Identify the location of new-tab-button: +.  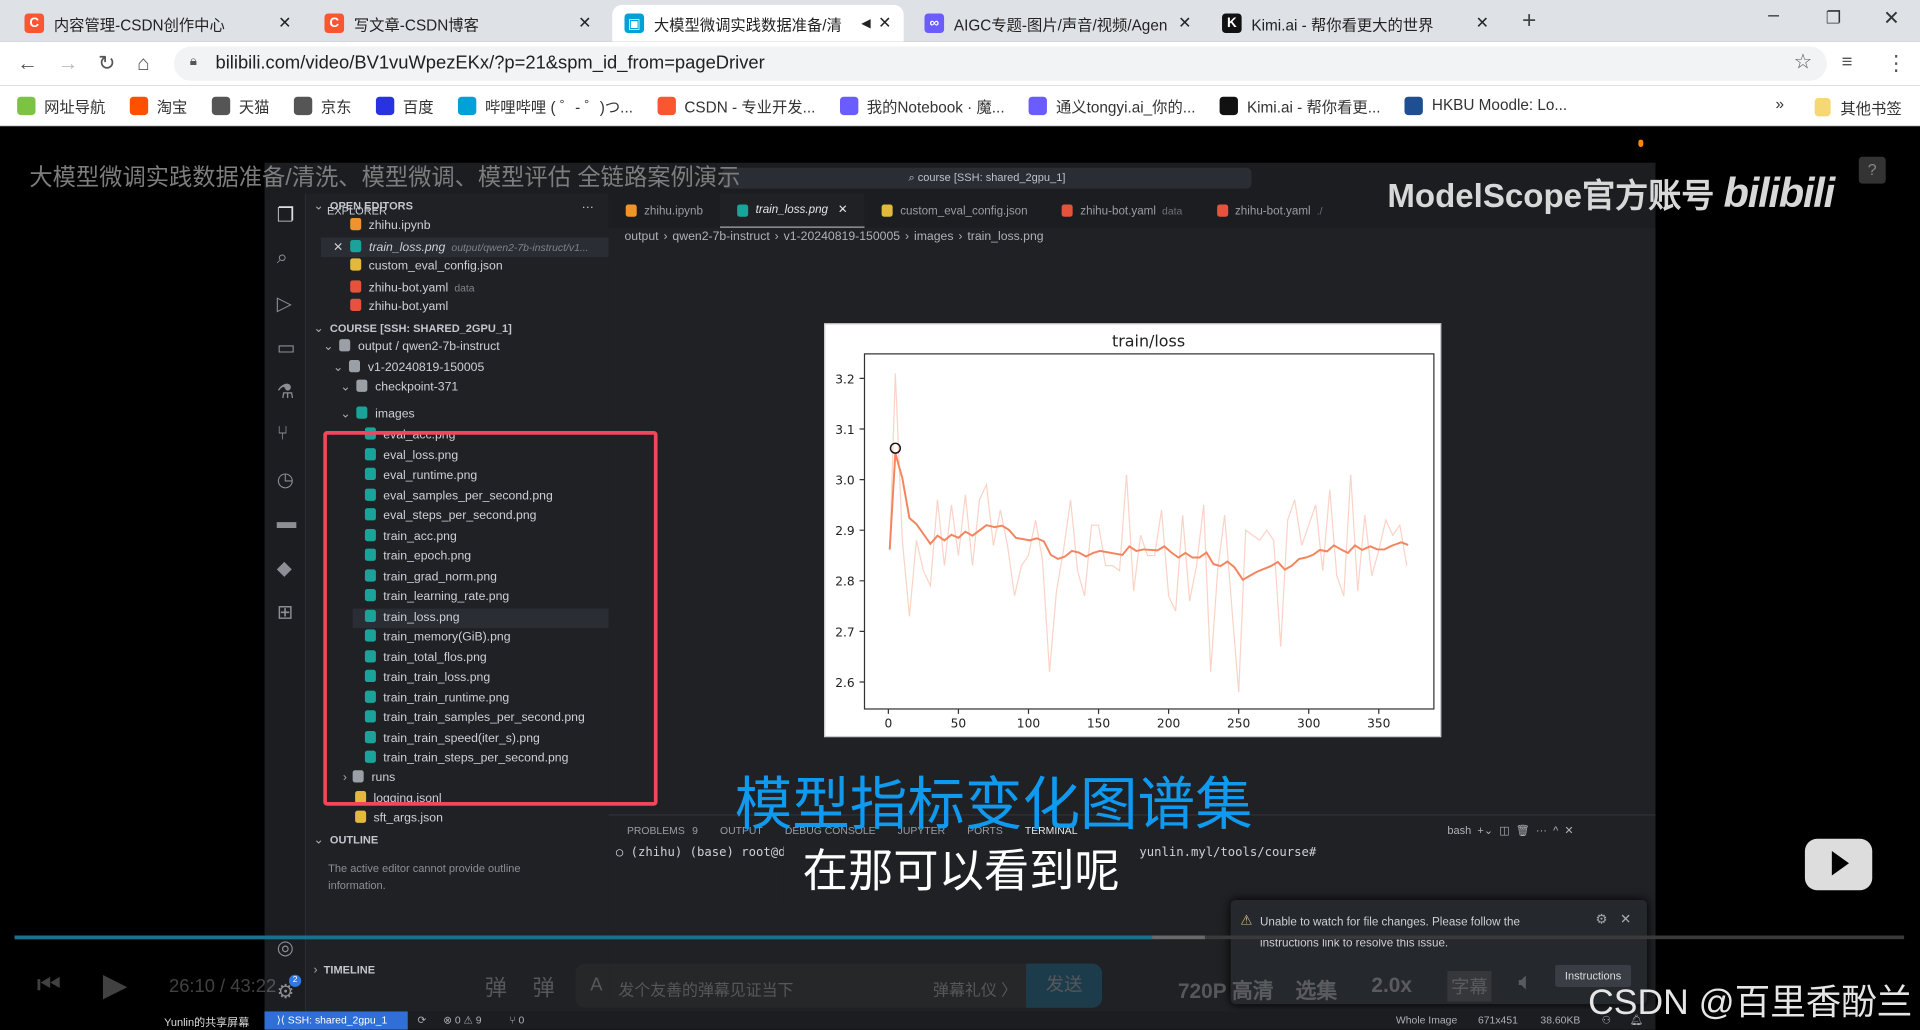
(1529, 21).